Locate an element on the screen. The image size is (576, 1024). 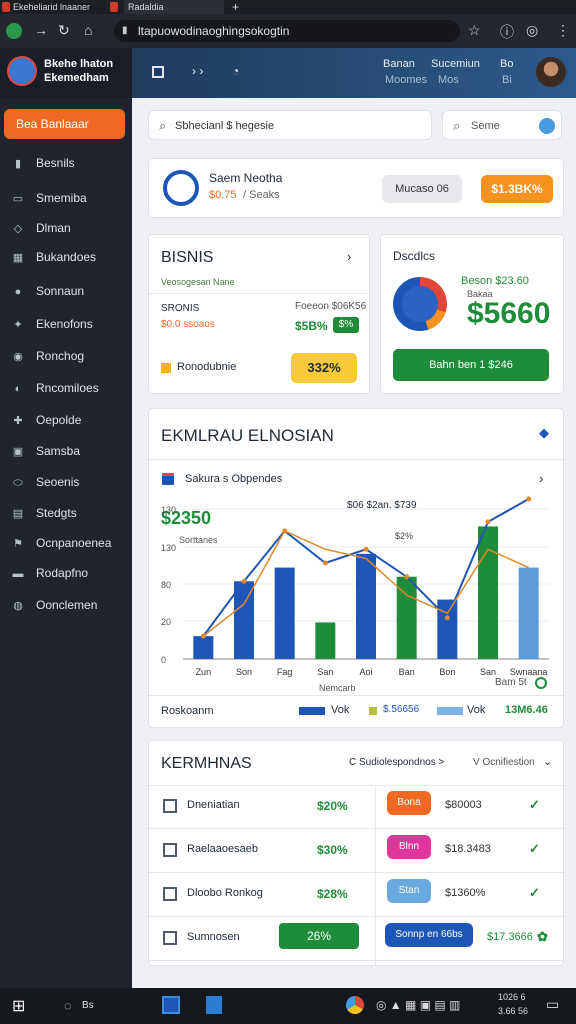
search-input: ⌕ Sbhecianl $ hegesie is located at coordinates (290, 125).